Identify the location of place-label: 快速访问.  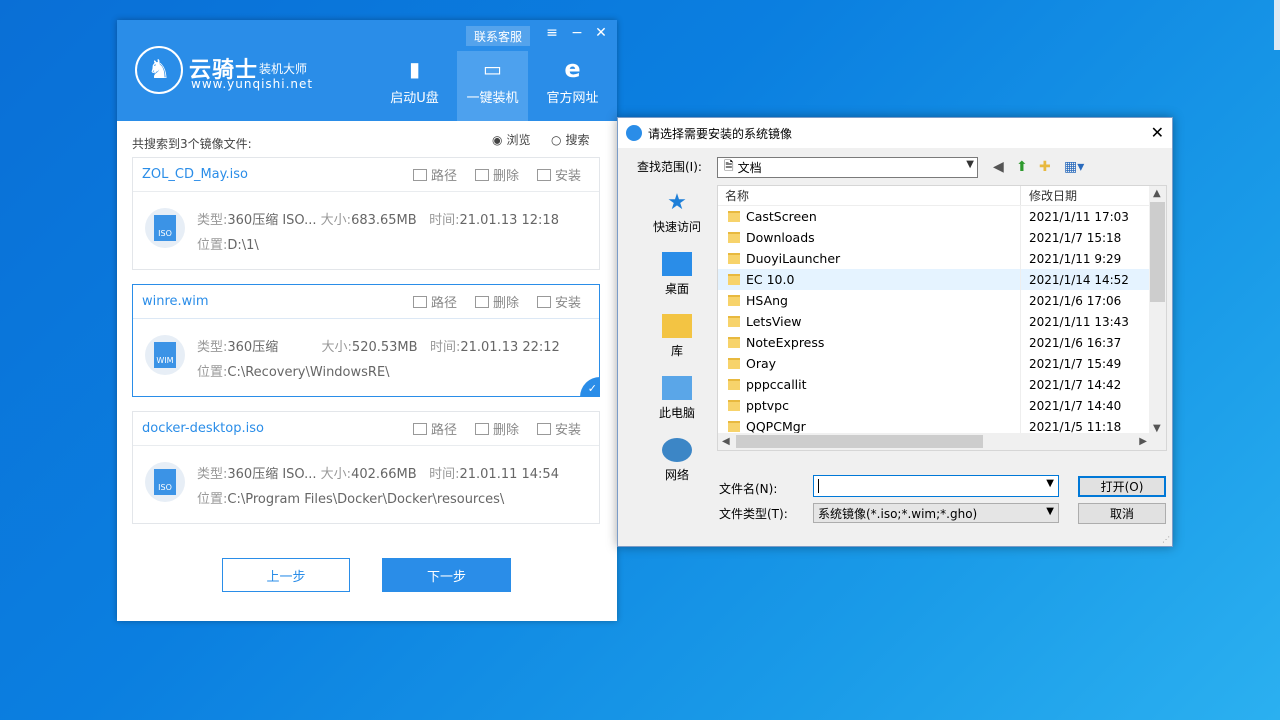
(676, 227).